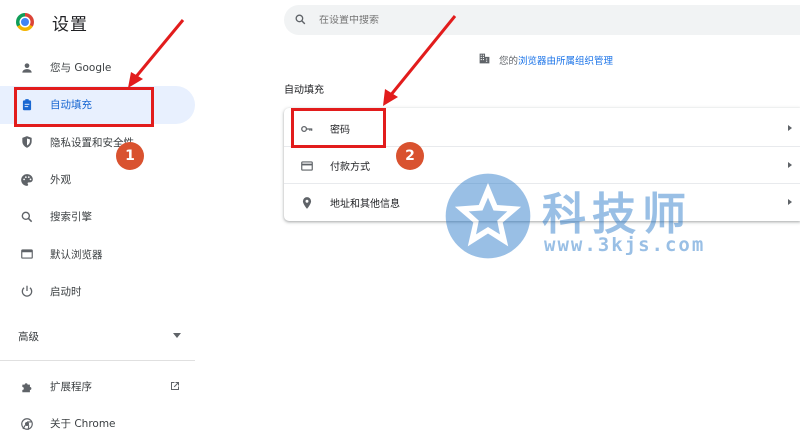 Image resolution: width=800 pixels, height=441 pixels. Describe the element at coordinates (469, 20) in the screenshot. I see `search-input` at that location.